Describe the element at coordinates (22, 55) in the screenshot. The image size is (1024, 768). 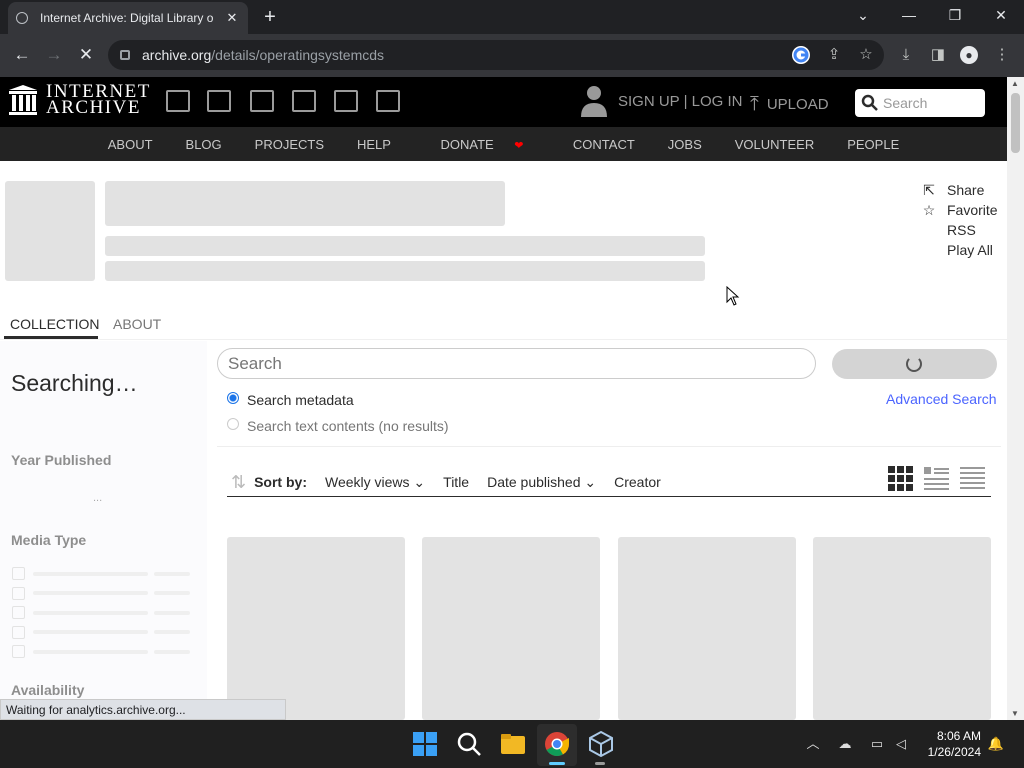
I see `back-arrow-icon: ←` at that location.